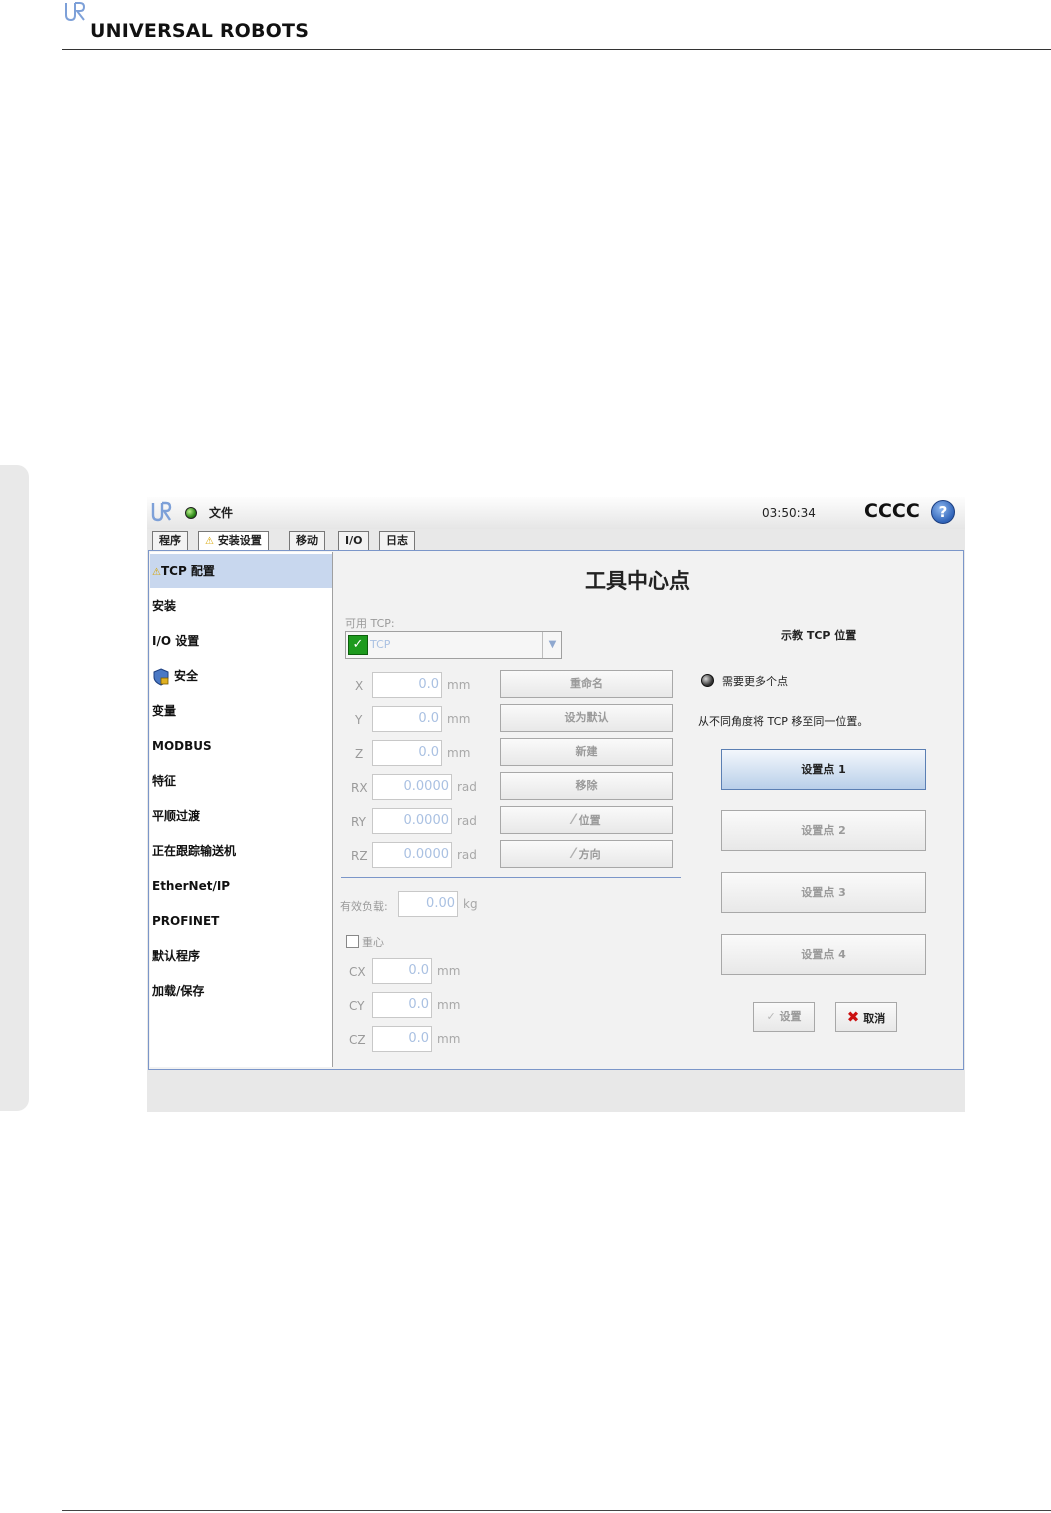 The width and height of the screenshot is (1051, 1513). Describe the element at coordinates (176, 816) in the screenshot. I see `nav-item-label: 平顺过渡` at that location.